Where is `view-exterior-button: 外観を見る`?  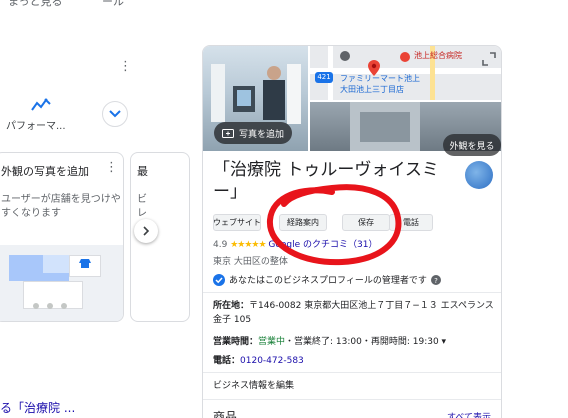 view-exterior-button: 外観を見る is located at coordinates (472, 145).